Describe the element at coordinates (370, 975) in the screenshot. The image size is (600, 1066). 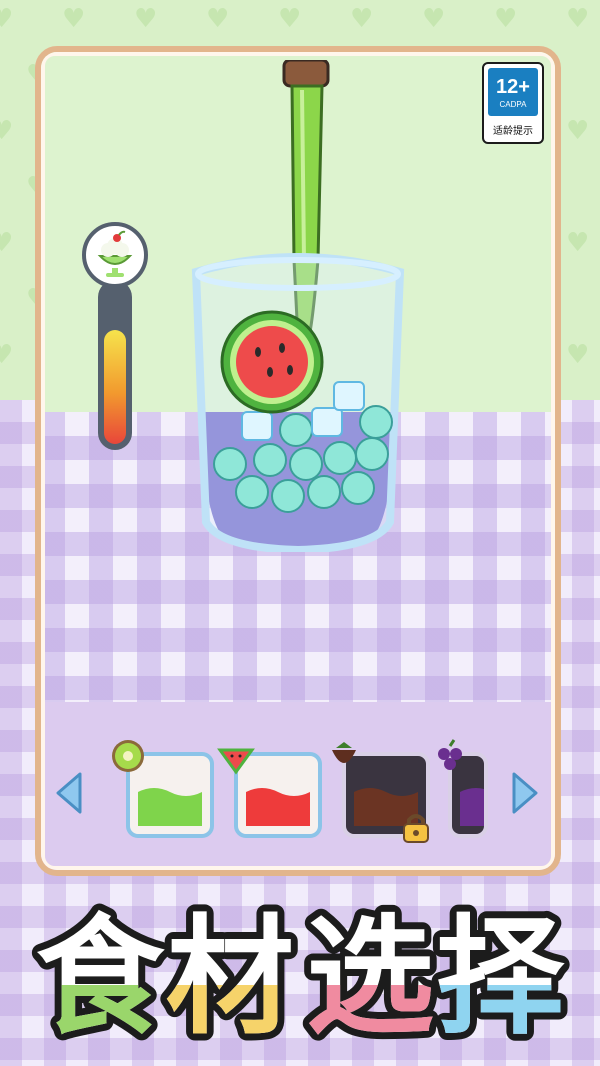
I see `title-char-3: 选选选` at that location.